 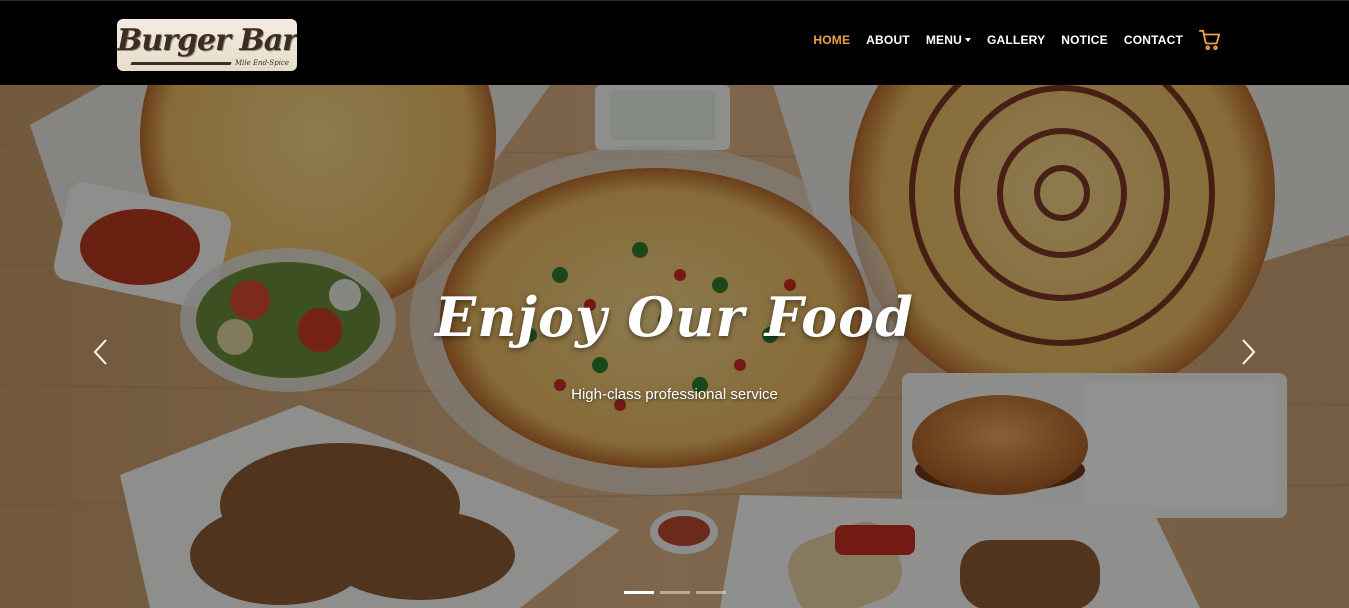 I want to click on brand-name: Burger Bar, so click(x=207, y=40).